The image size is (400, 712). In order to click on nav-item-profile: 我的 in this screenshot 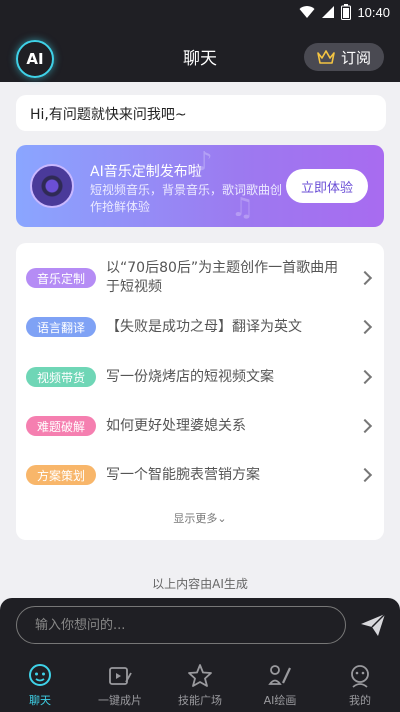, I will do `click(360, 683)`.